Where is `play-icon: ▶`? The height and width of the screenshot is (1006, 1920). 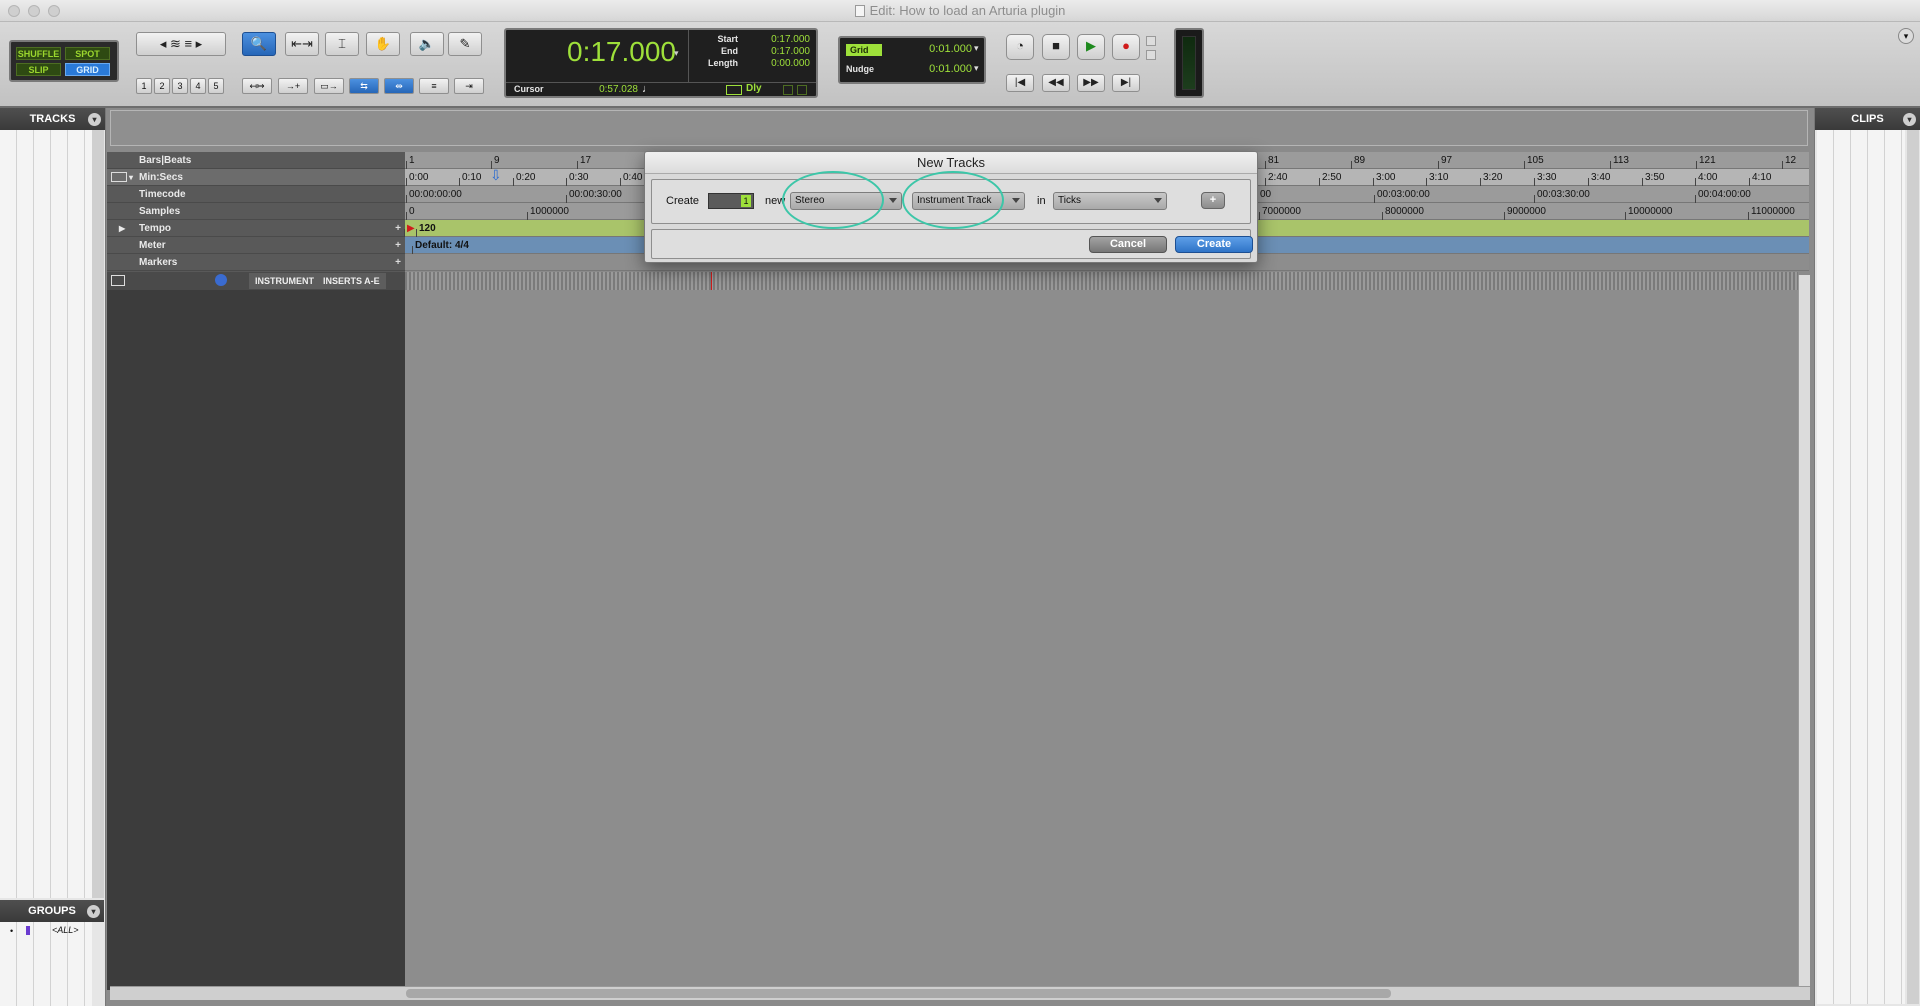
play-icon: ▶ is located at coordinates (1091, 47).